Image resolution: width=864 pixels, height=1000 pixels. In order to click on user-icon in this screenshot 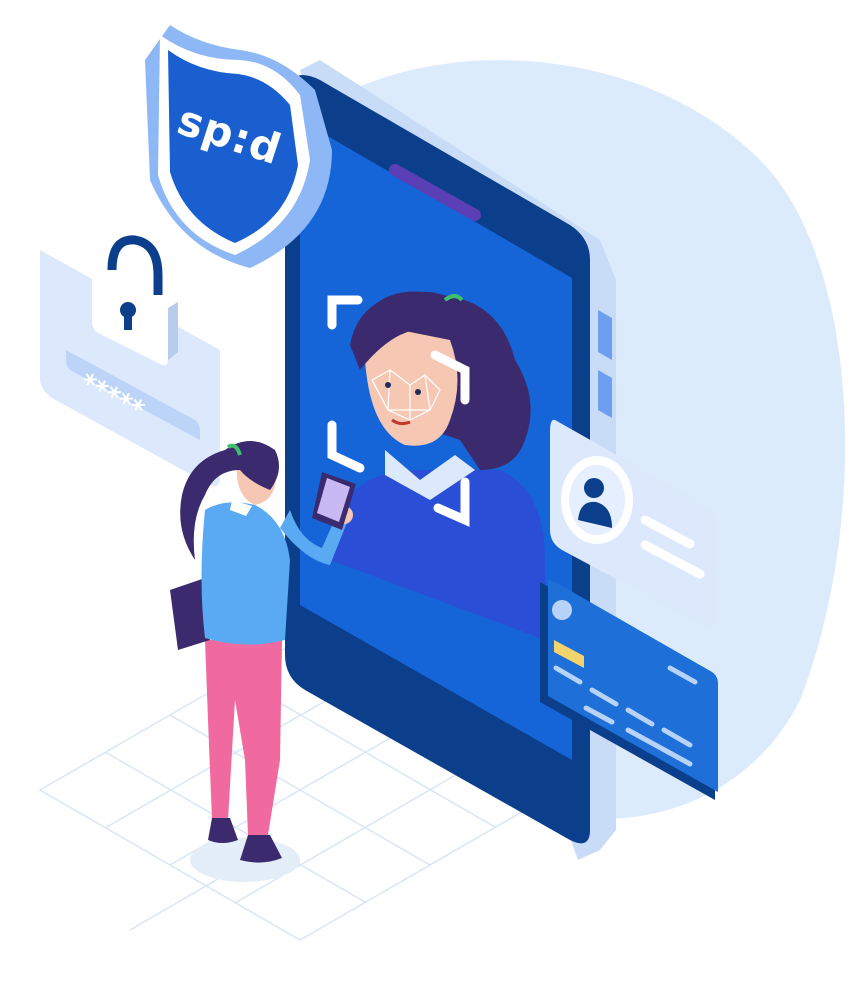, I will do `click(597, 500)`.